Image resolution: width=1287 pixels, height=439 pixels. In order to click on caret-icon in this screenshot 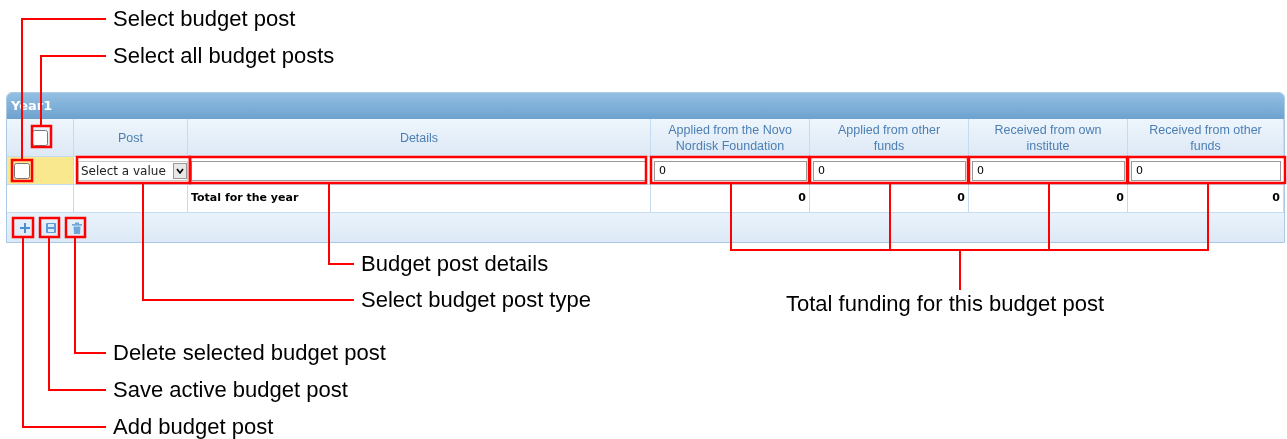, I will do `click(180, 170)`.